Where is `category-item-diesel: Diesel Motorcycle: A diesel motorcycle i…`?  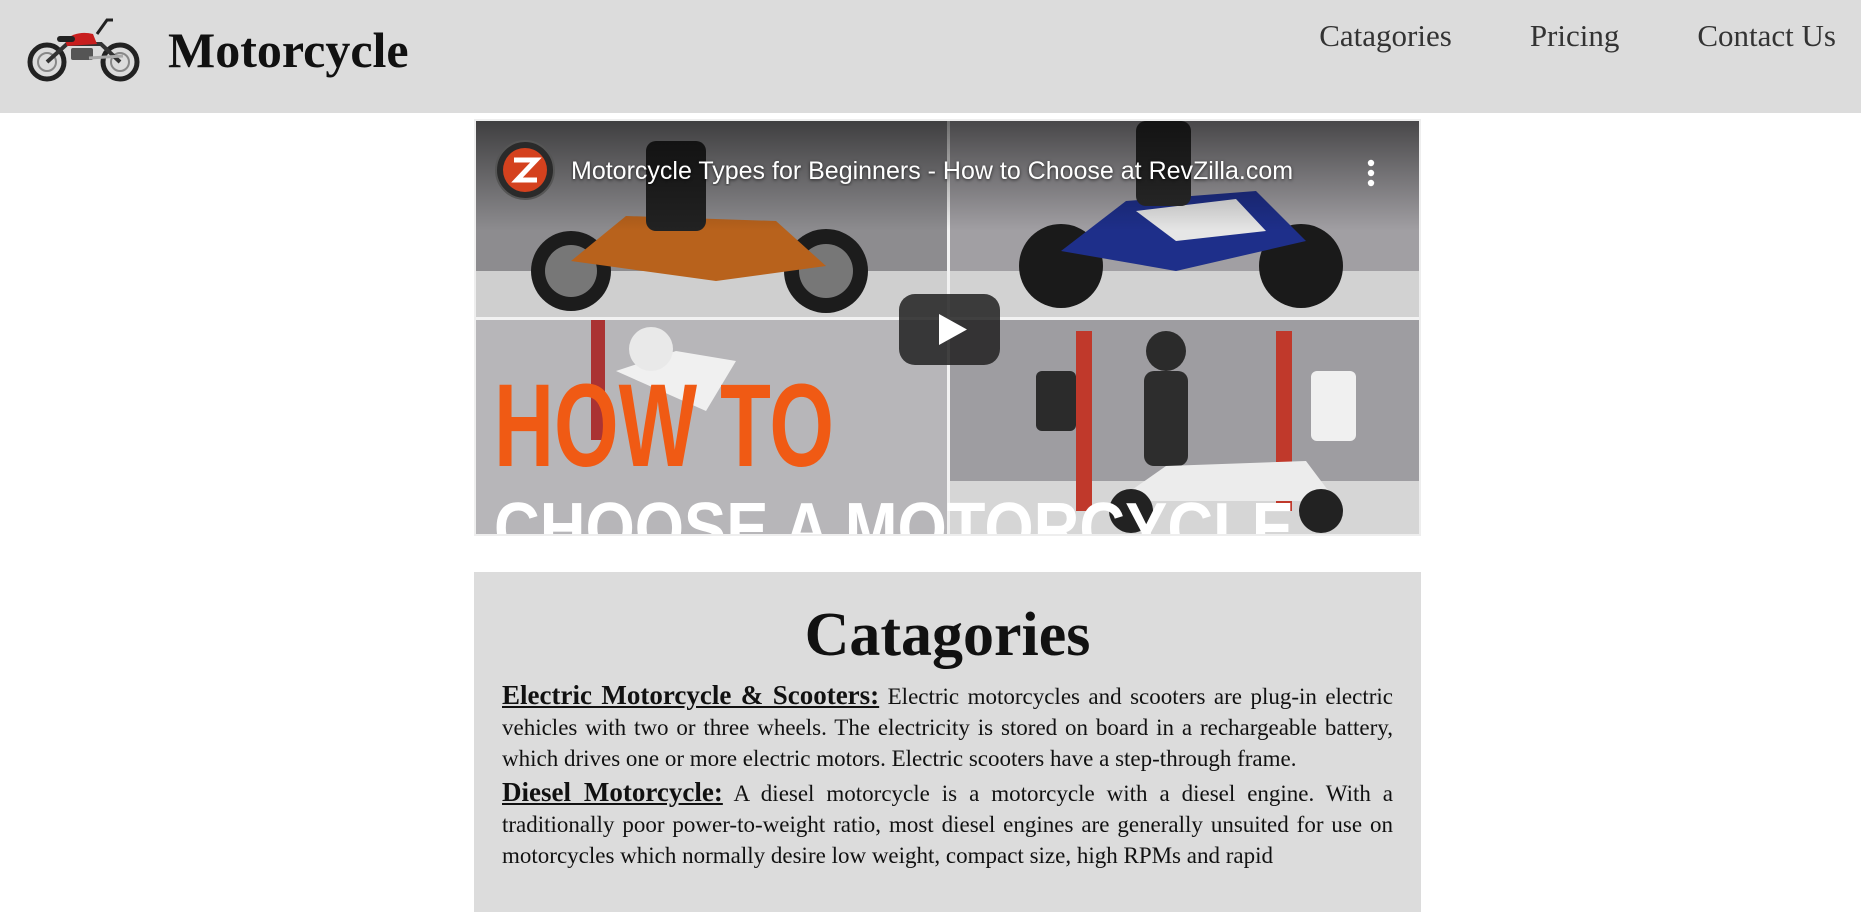
category-item-diesel: Diesel Motorcycle: A diesel motorcycle i… is located at coordinates (947, 824).